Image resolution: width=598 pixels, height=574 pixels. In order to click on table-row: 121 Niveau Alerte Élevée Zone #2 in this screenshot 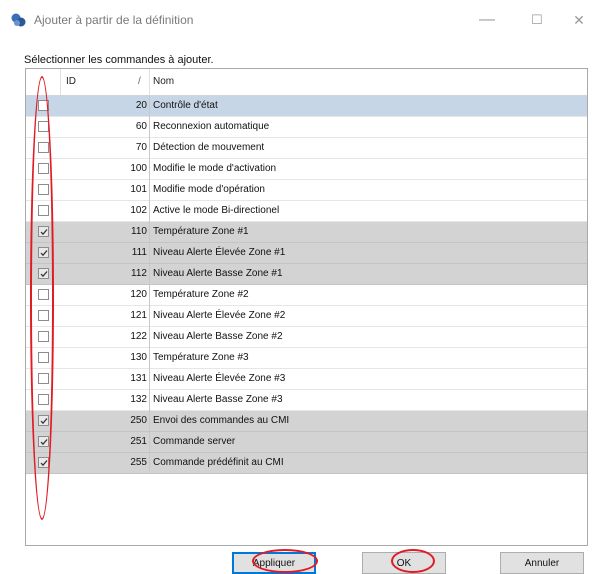, I will do `click(306, 316)`.